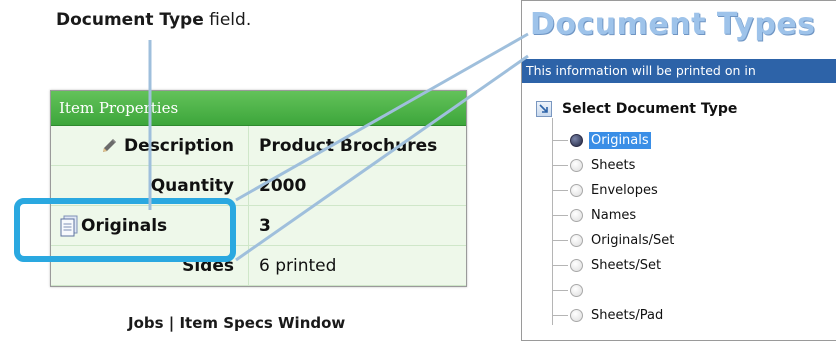 This screenshot has width=836, height=341. What do you see at coordinates (544, 109) in the screenshot?
I see `collapse-arrow-icon` at bounding box center [544, 109].